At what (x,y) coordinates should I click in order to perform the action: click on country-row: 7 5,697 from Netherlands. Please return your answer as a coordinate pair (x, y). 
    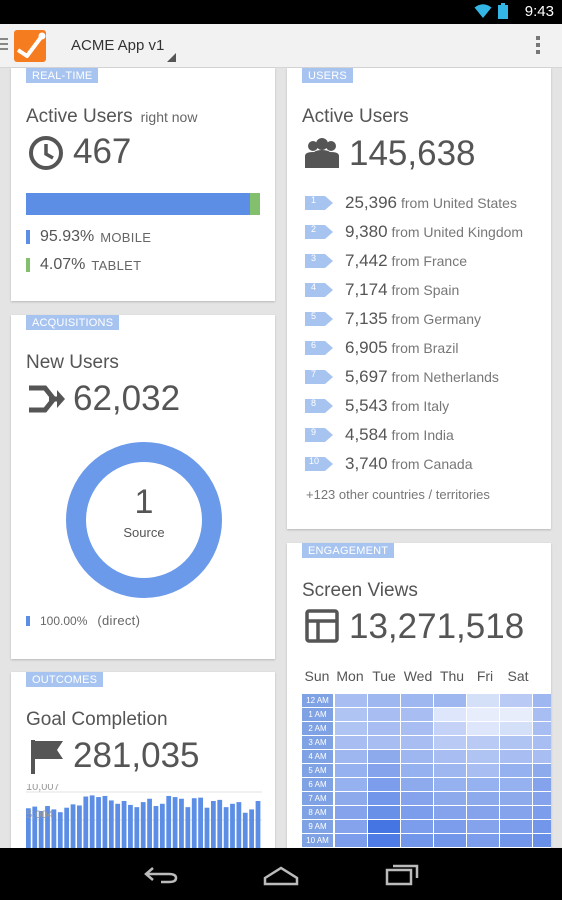
    Looking at the image, I should click on (402, 377).